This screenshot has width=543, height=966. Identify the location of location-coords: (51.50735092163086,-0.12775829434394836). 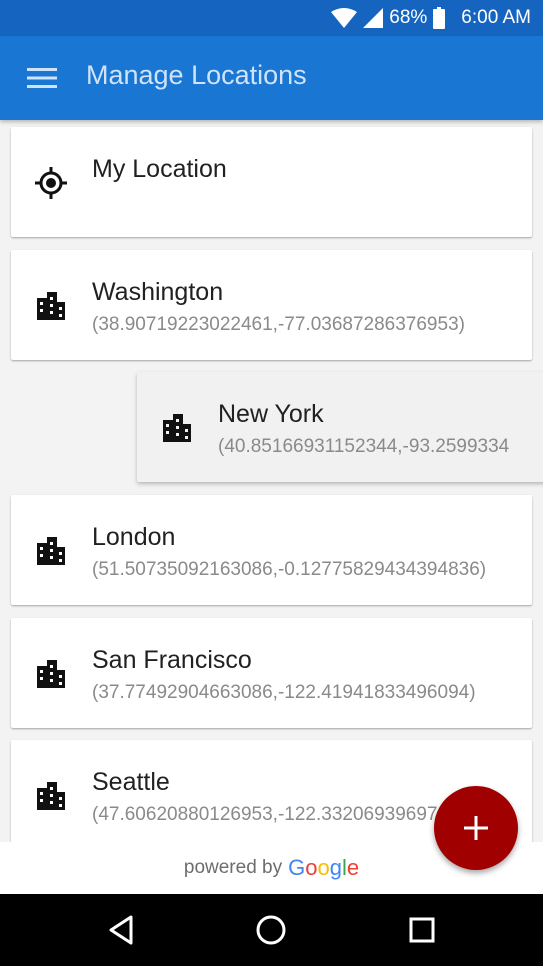
(289, 569).